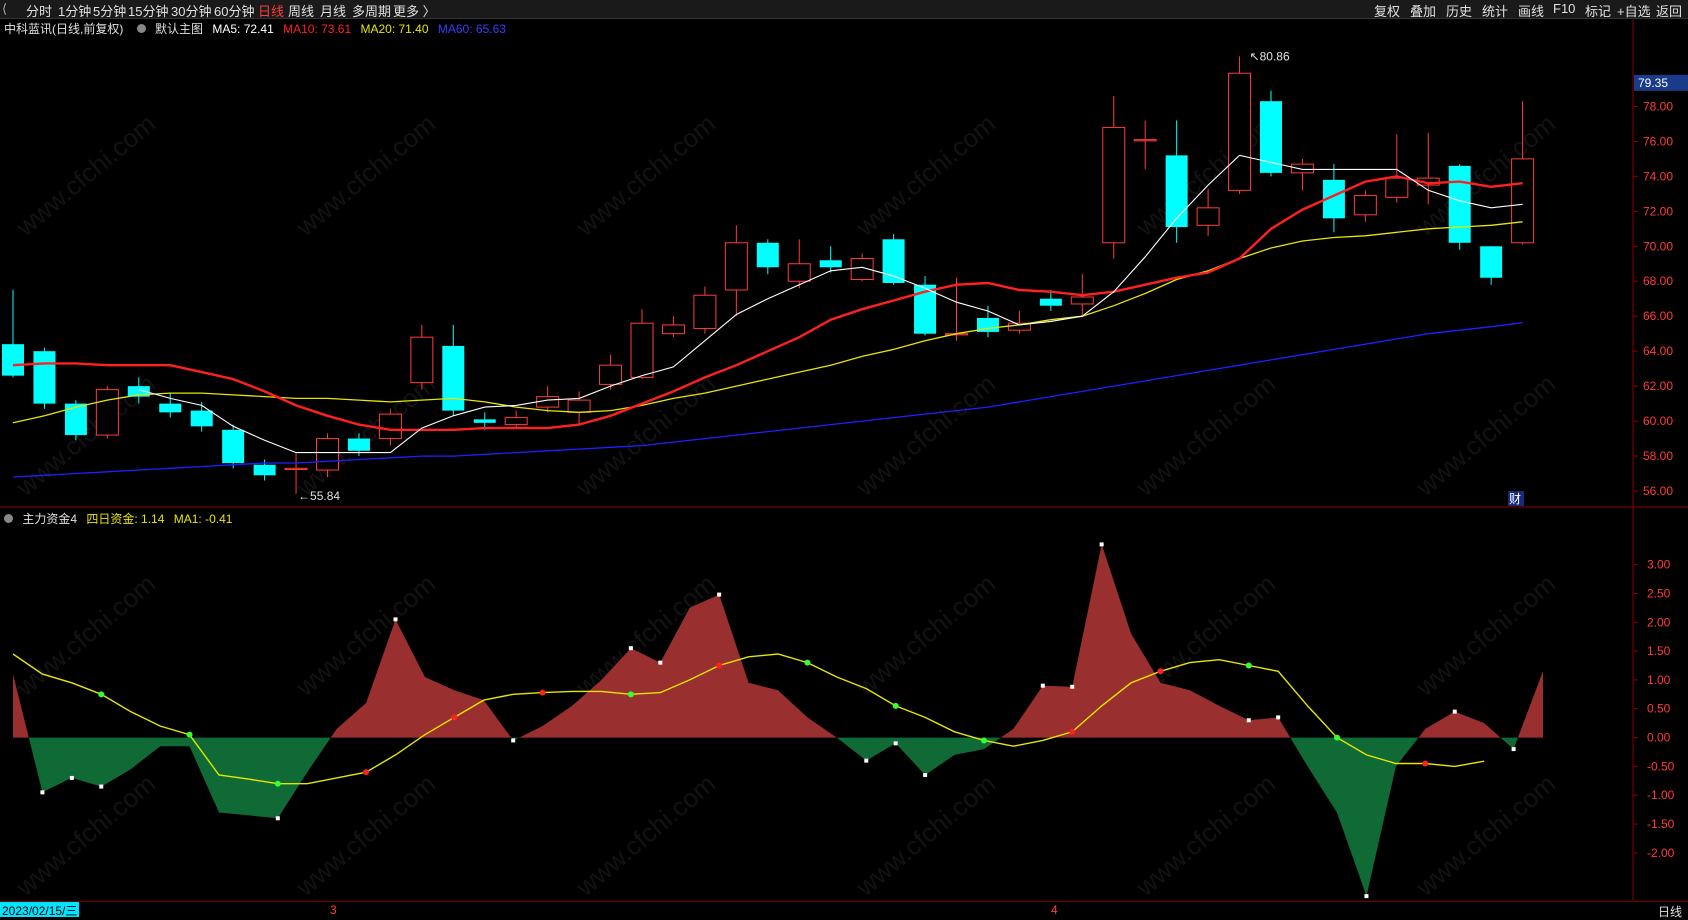  What do you see at coordinates (1515, 499) in the screenshot?
I see `finance-badge-label: 财` at bounding box center [1515, 499].